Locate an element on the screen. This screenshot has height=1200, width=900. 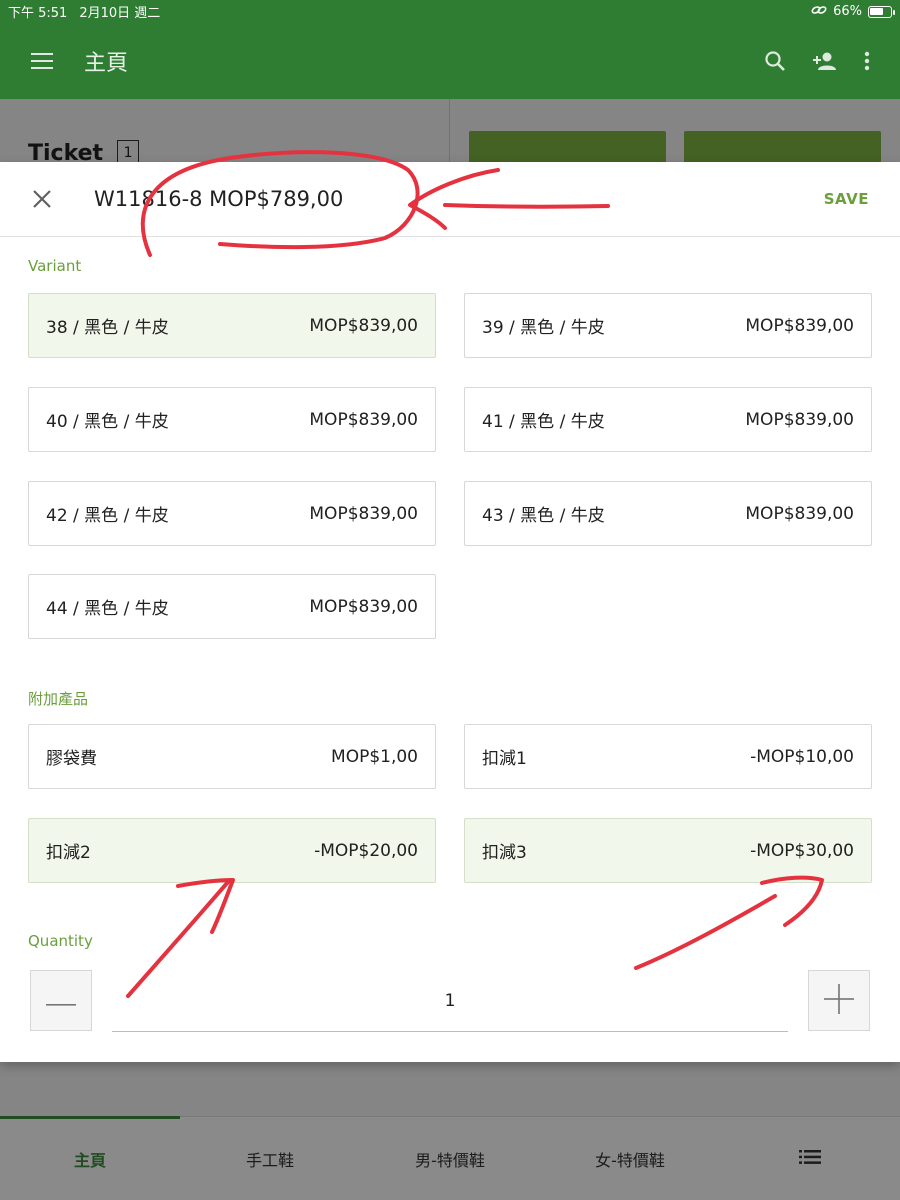
addon-option-bag-fee: 膠袋費 MOP$1,00 is located at coordinates (232, 756).